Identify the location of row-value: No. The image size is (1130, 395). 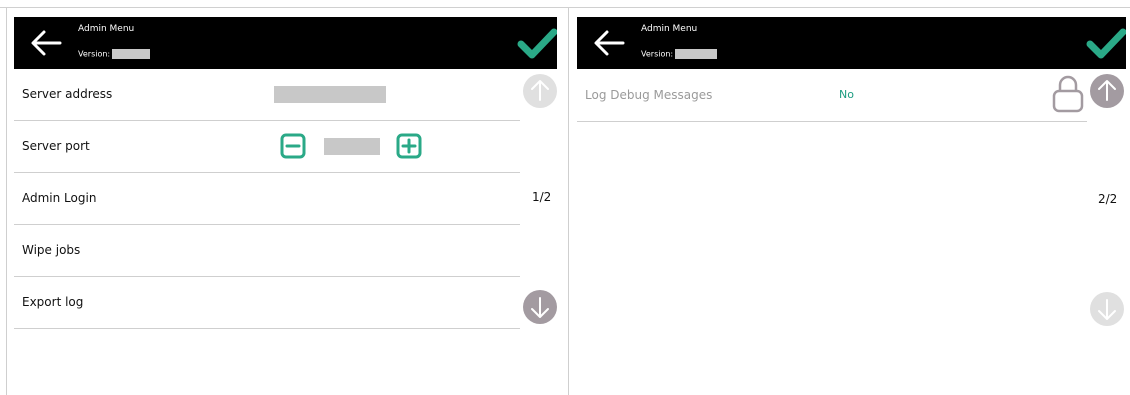
(846, 94).